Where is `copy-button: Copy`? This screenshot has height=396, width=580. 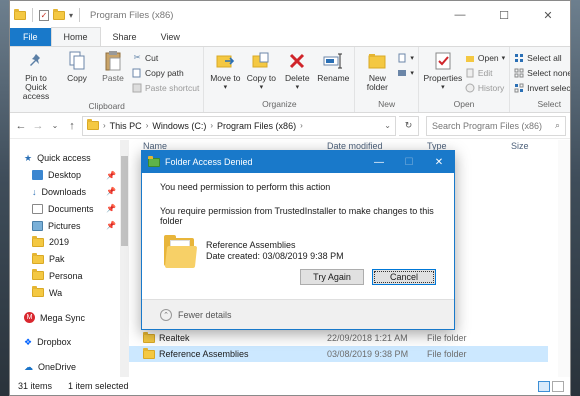 copy-button: Copy is located at coordinates (77, 75).